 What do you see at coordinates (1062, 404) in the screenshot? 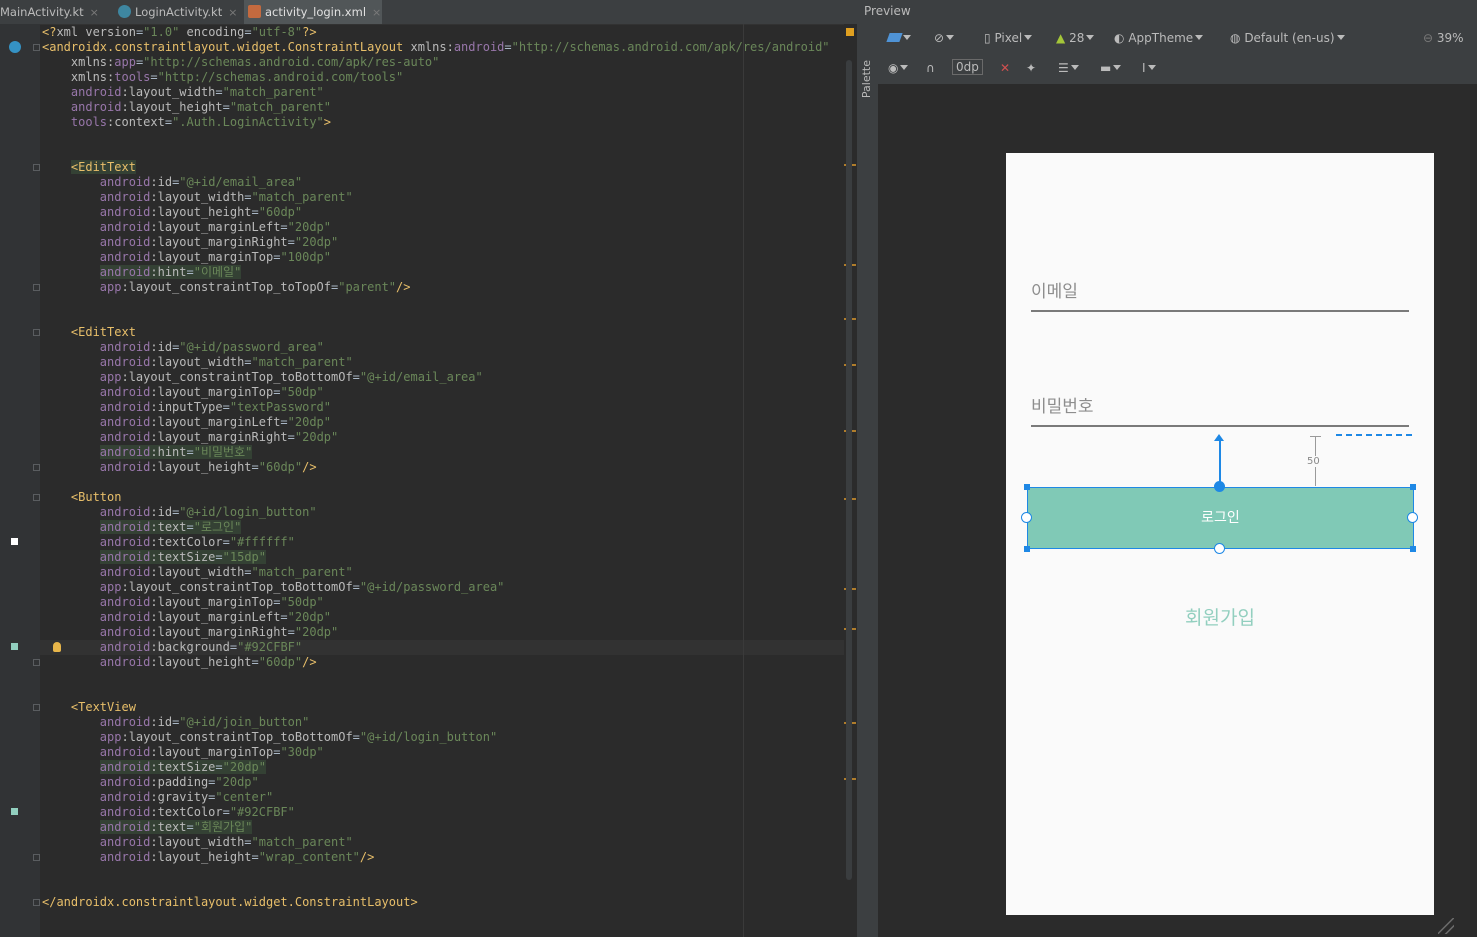
I see `password-input: 비밀번호` at bounding box center [1062, 404].